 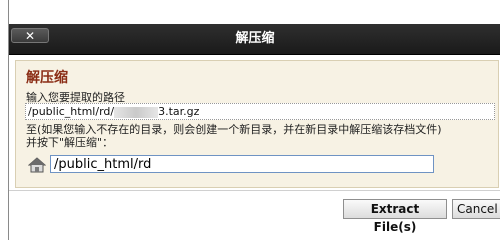 What do you see at coordinates (136, 112) in the screenshot?
I see `redacted-block` at bounding box center [136, 112].